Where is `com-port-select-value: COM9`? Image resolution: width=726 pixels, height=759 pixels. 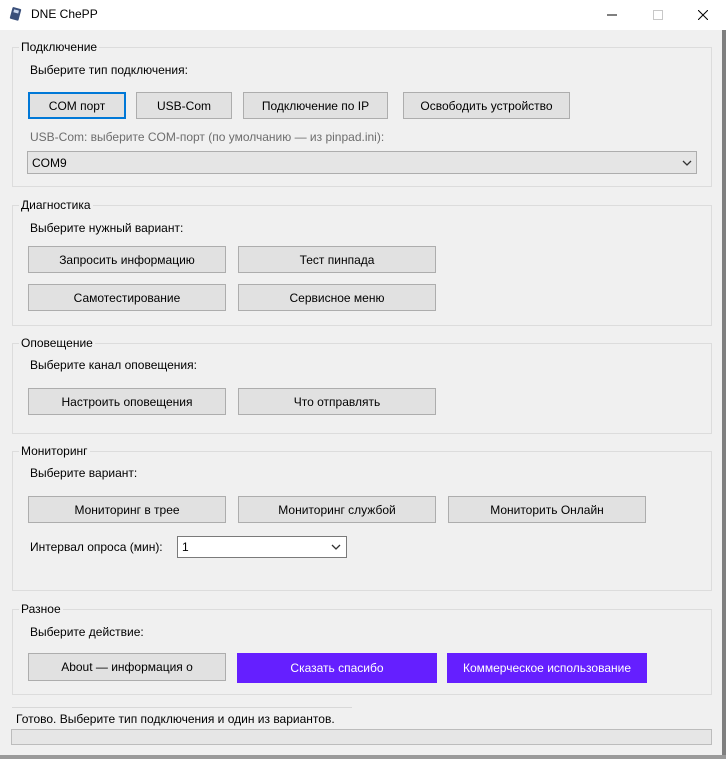 com-port-select-value: COM9 is located at coordinates (49, 163).